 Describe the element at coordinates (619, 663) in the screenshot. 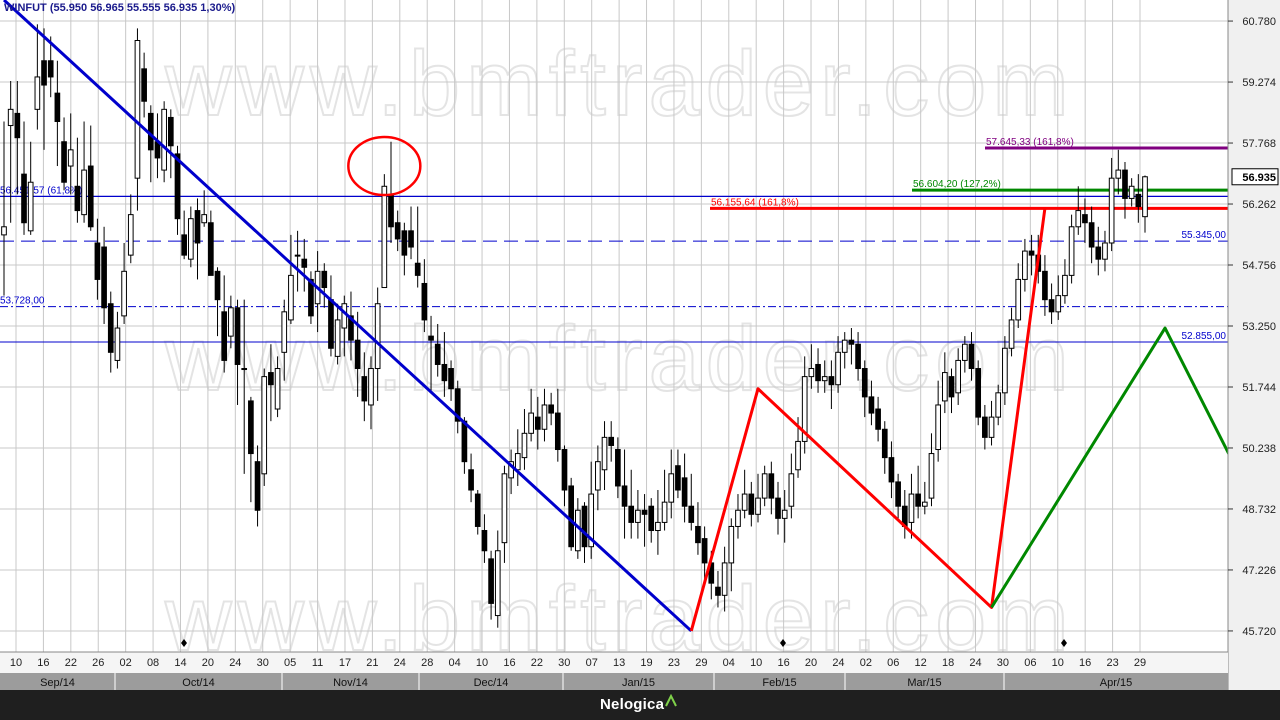

I see `day-tick-label: 13` at that location.